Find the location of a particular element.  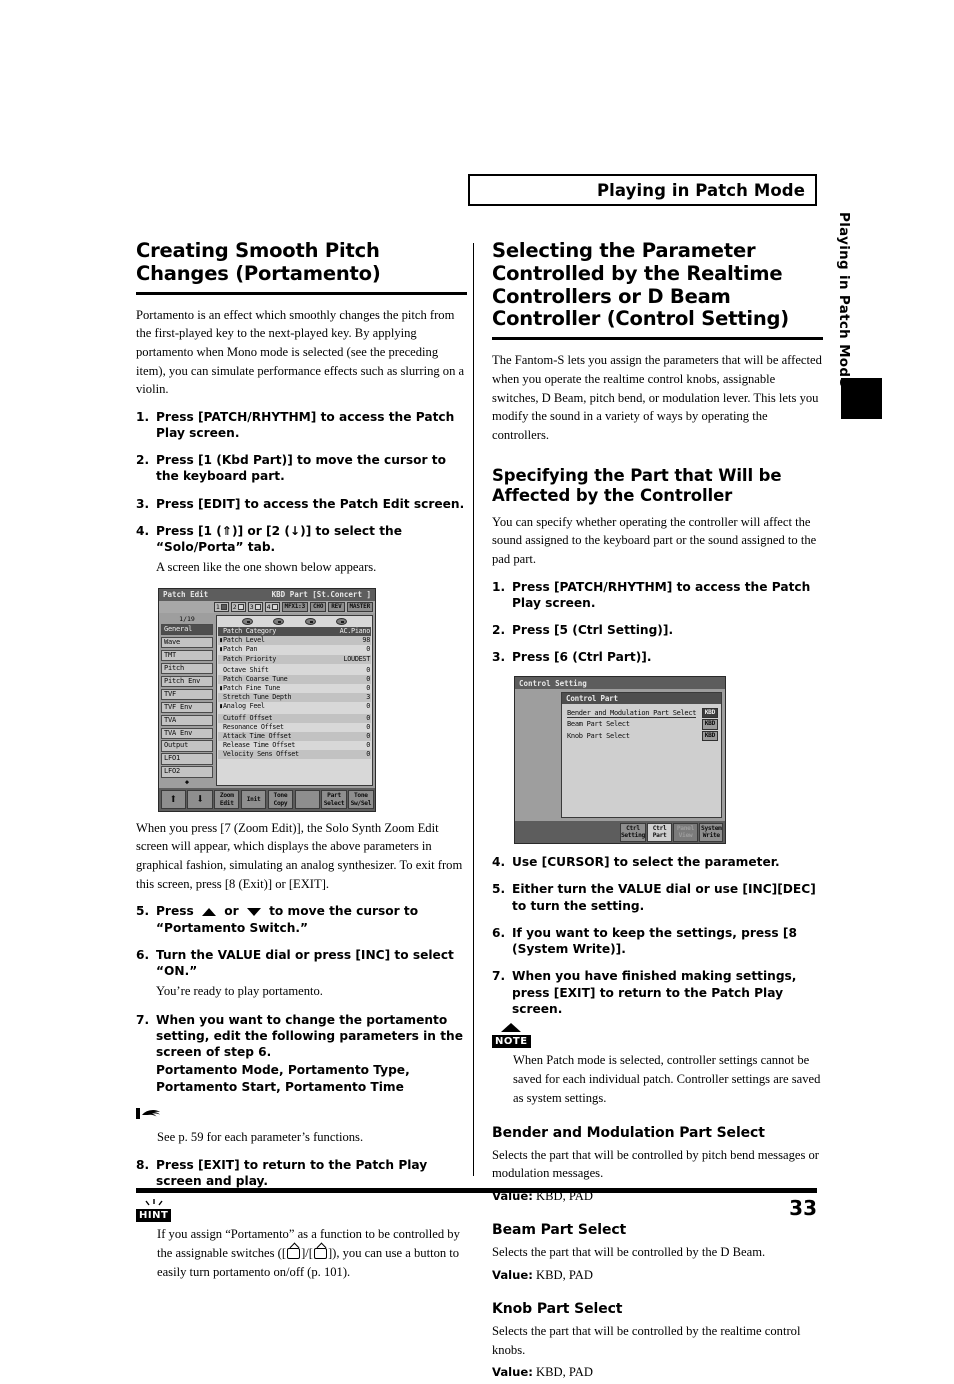

lcd-fn-up-arrow: ⬆ is located at coordinates (173, 799).